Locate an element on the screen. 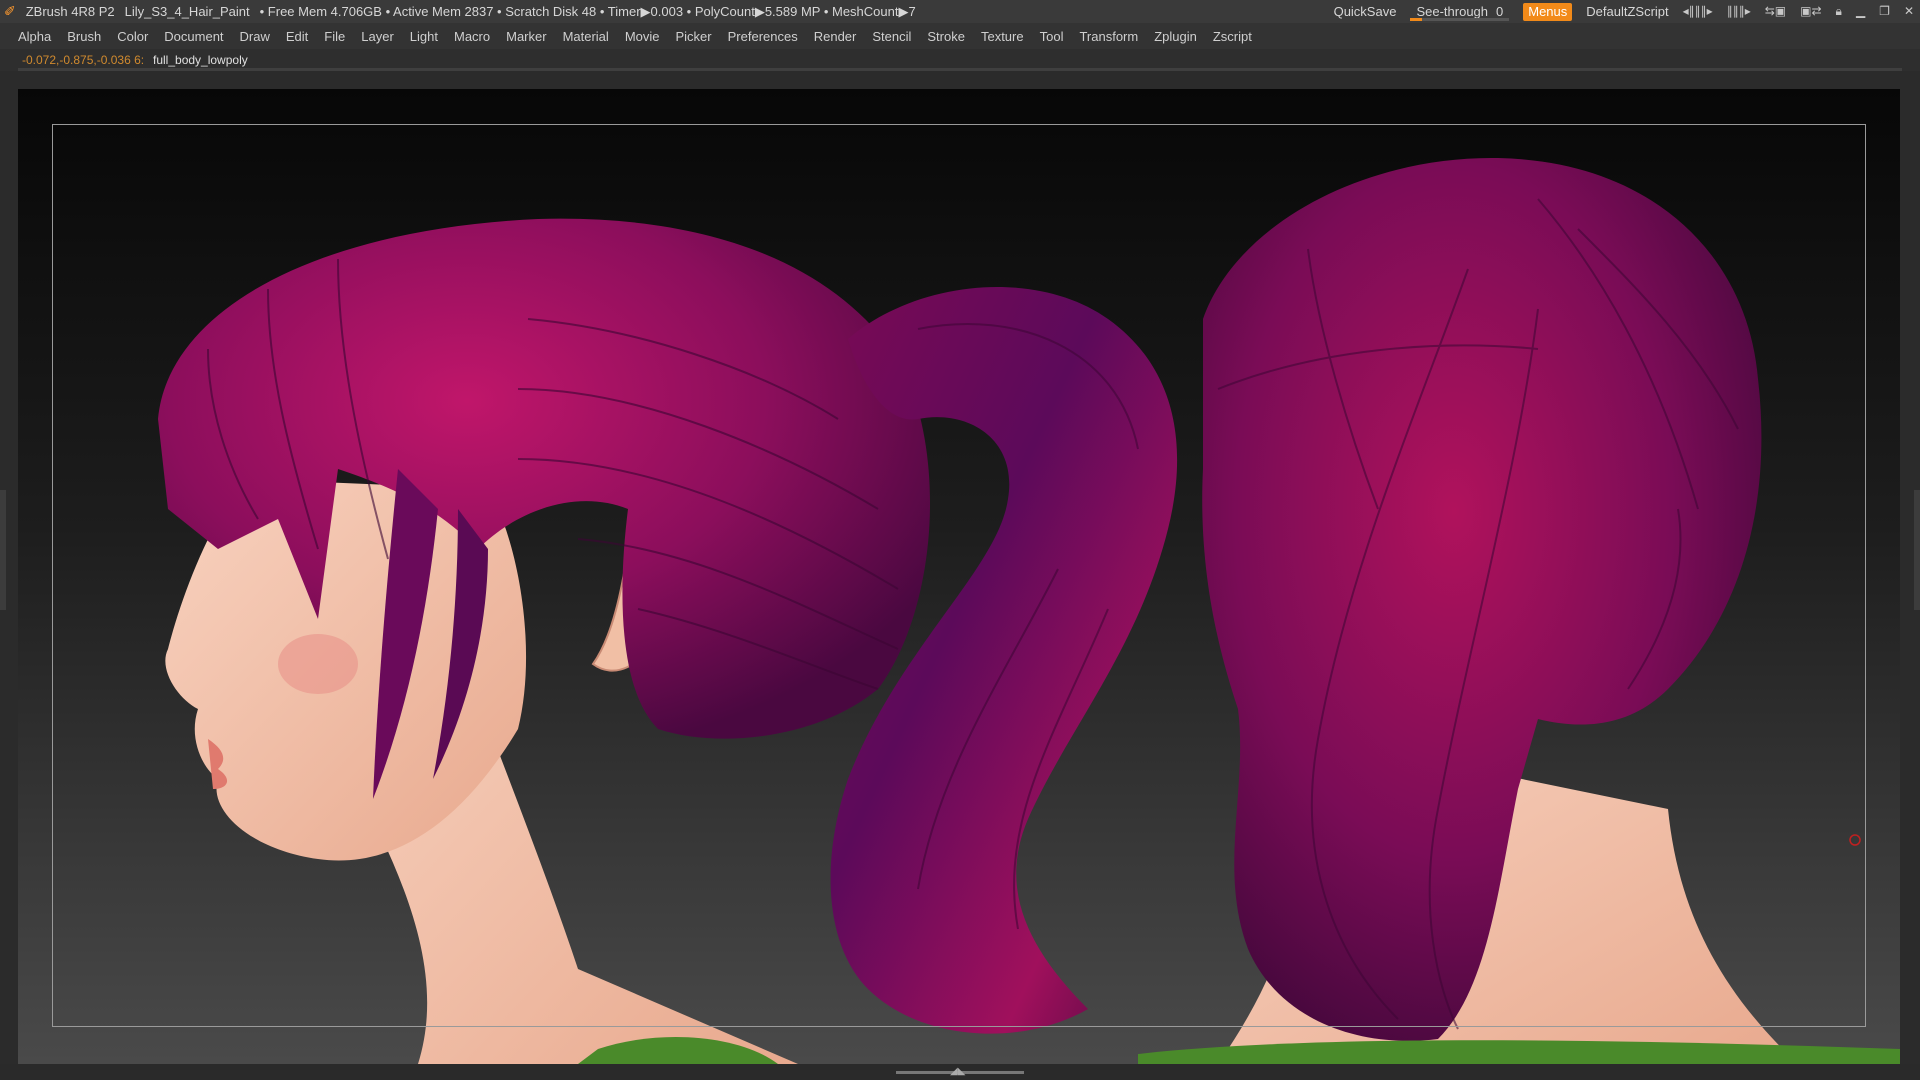  see-through-track is located at coordinates (1460, 19).